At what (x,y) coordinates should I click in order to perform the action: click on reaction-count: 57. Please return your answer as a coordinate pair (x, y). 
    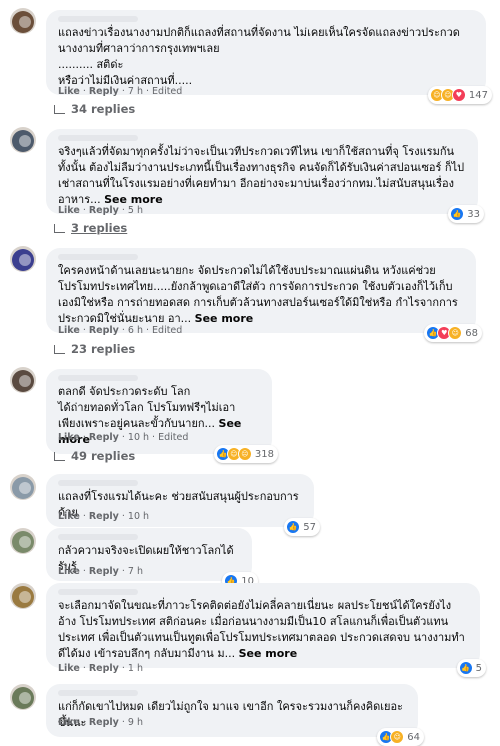
    Looking at the image, I should click on (309, 527).